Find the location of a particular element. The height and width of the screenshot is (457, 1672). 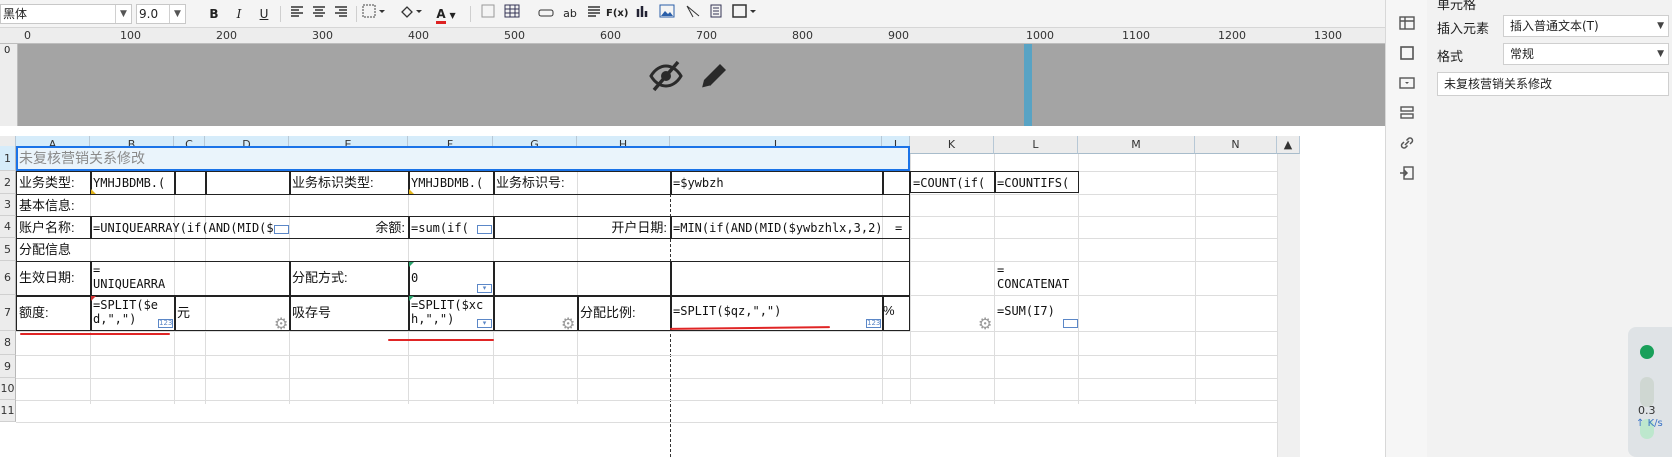

cell-j4-formula: = is located at coordinates (902, 227).